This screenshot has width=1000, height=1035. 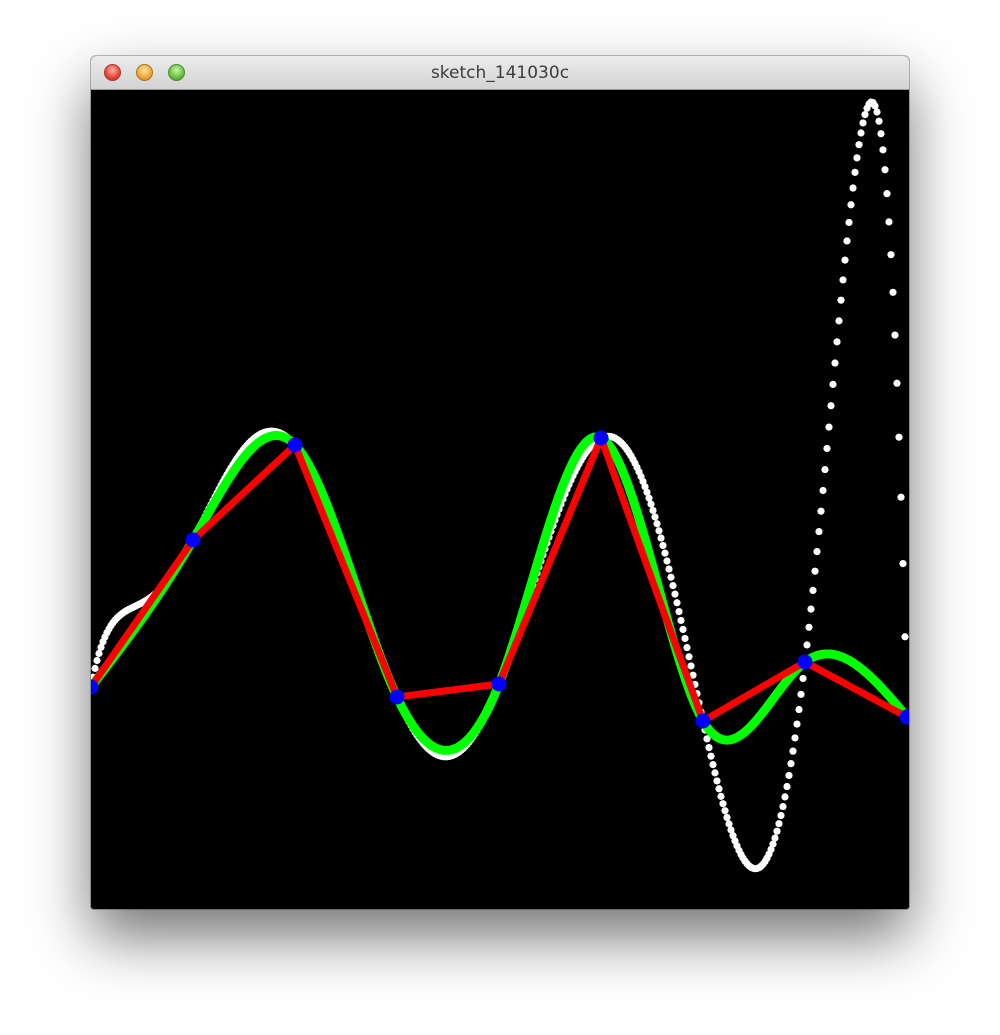 I want to click on title-bar: sketch_141030c, so click(x=500, y=73).